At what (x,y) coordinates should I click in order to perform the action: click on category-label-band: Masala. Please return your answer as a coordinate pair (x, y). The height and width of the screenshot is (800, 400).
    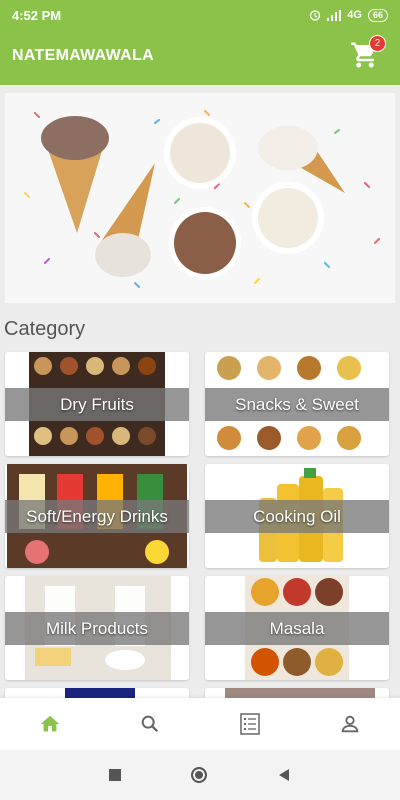
    Looking at the image, I should click on (297, 628).